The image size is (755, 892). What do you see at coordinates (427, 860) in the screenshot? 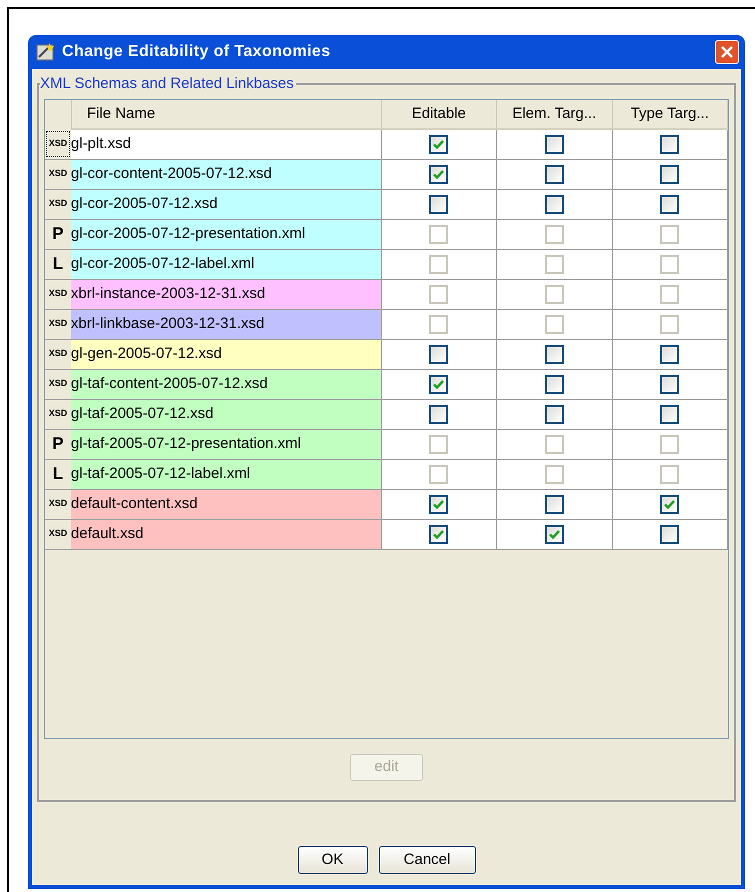
I see `dialog-button: Cancel` at bounding box center [427, 860].